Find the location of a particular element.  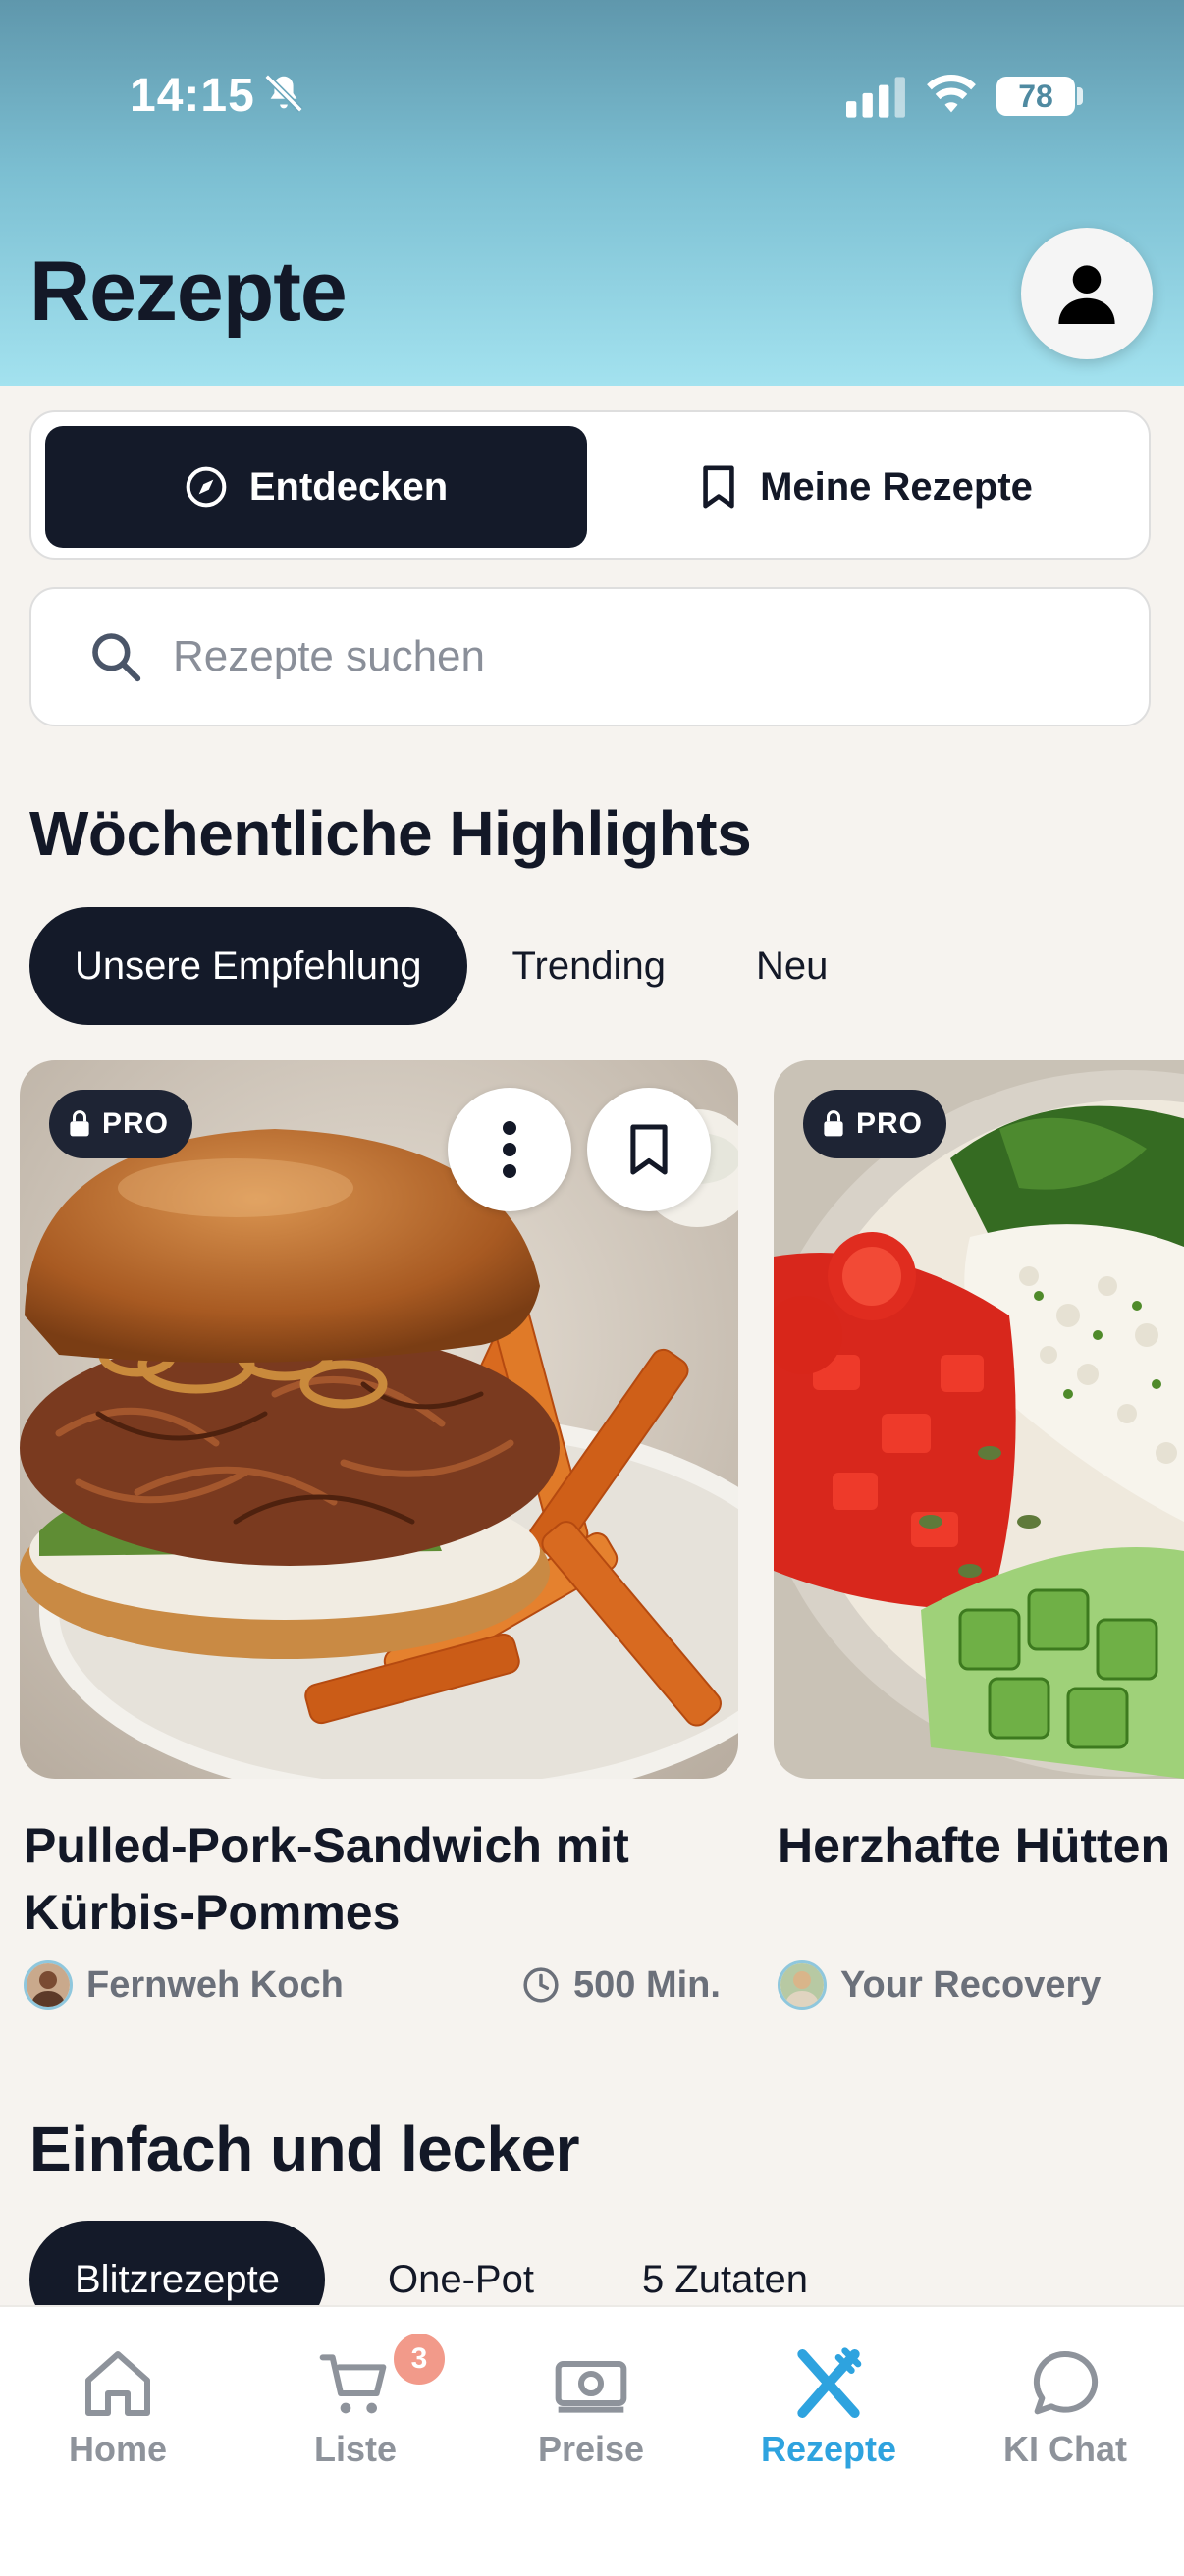

battery-level: 78 is located at coordinates (1035, 96).